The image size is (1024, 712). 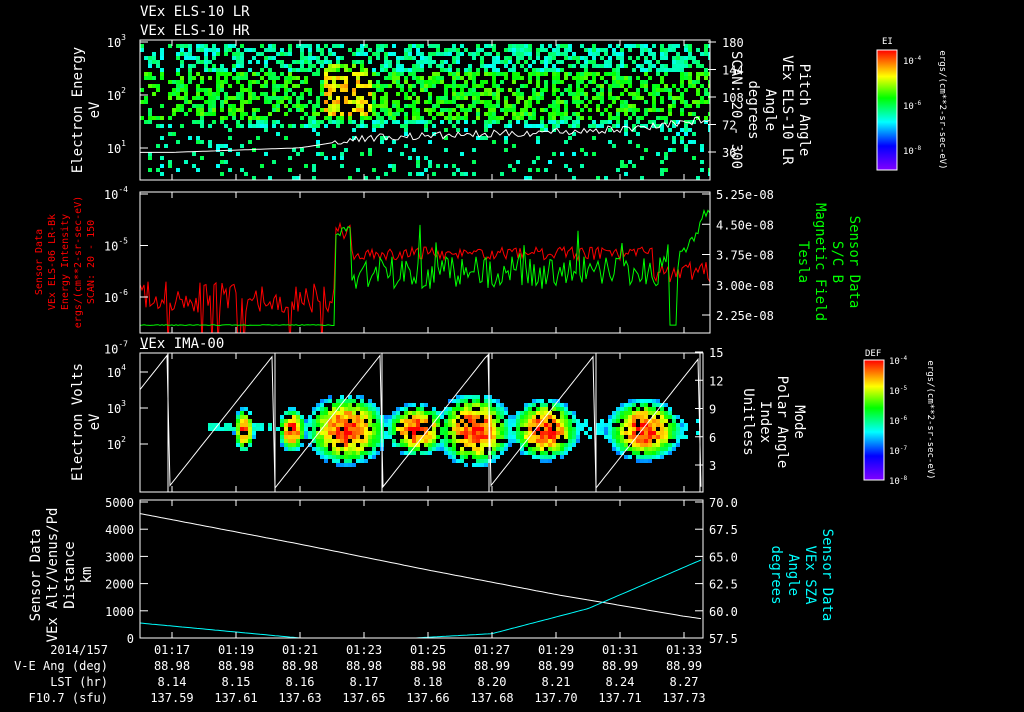 I want to click on right-tick-label: 15, so click(x=716, y=353).